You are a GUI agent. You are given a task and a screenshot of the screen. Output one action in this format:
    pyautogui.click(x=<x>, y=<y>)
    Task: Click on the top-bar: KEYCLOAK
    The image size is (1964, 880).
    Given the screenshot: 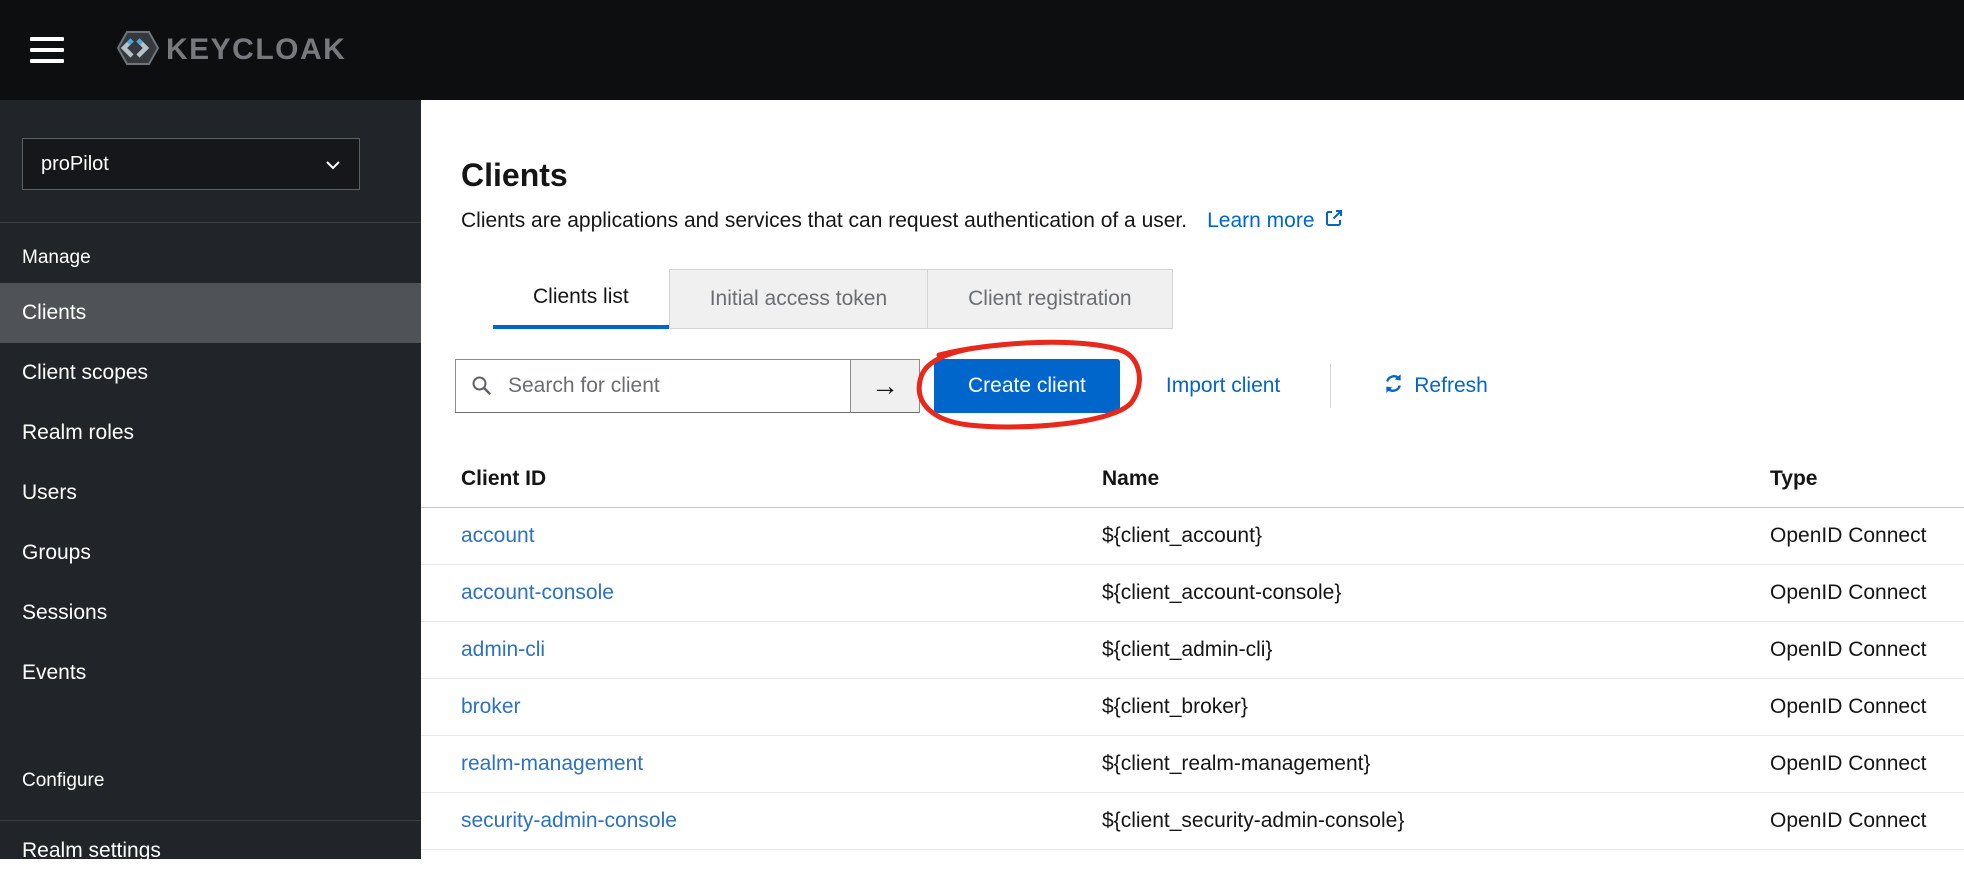 What is the action you would take?
    pyautogui.click(x=982, y=50)
    